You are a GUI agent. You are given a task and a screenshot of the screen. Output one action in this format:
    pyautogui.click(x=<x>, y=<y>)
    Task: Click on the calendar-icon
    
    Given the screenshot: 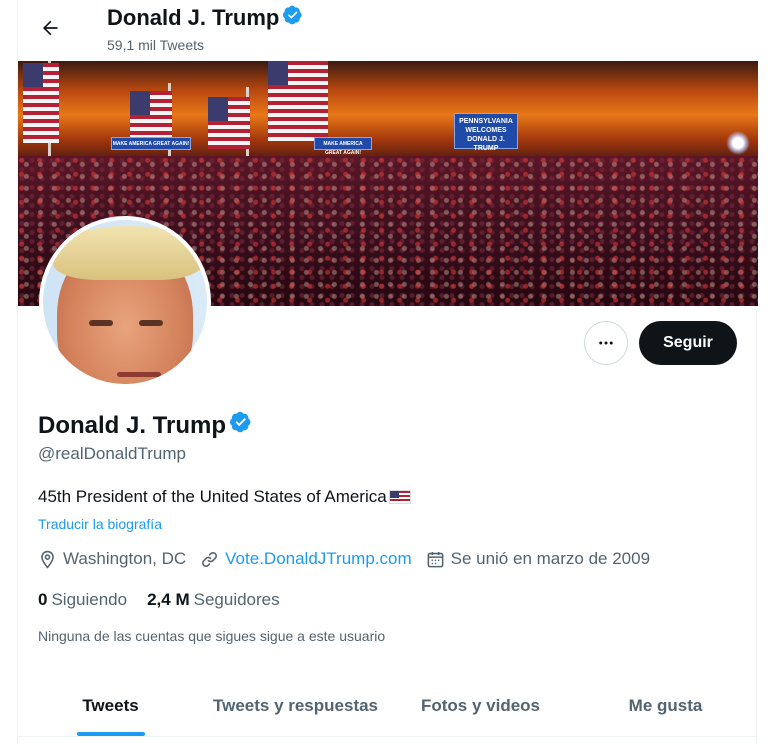 What is the action you would take?
    pyautogui.click(x=435, y=559)
    